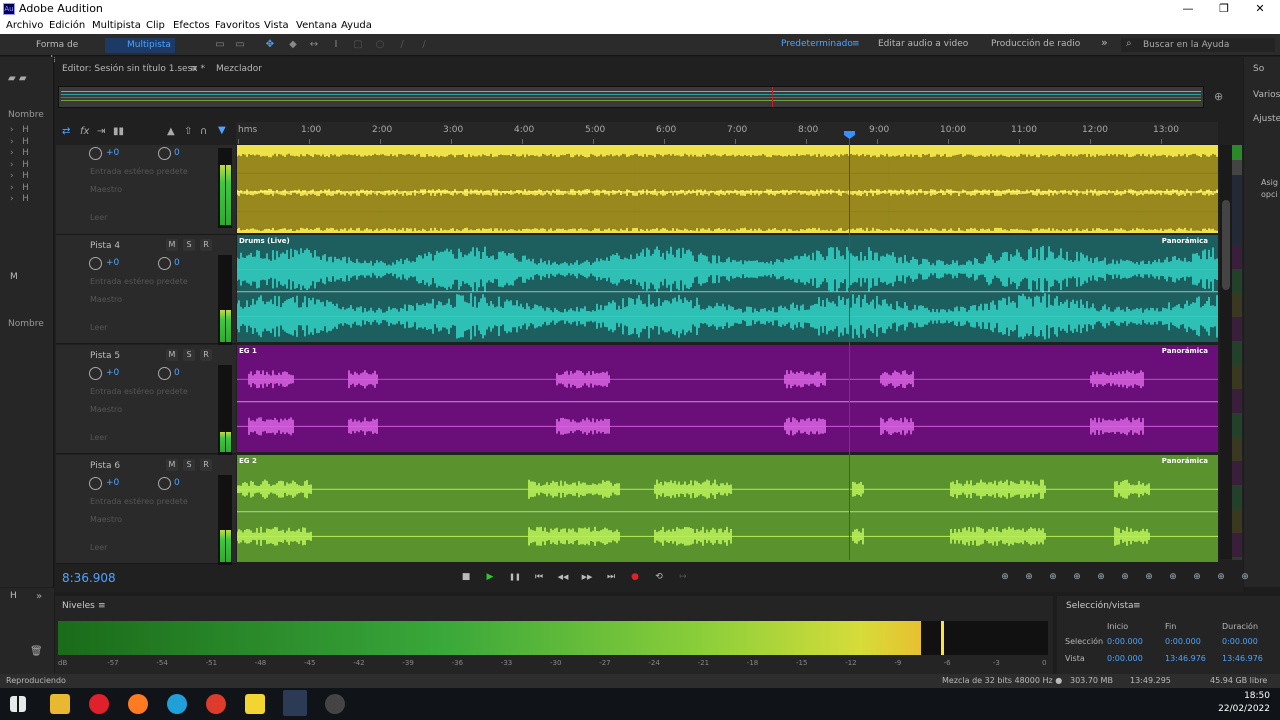 Image resolution: width=1280 pixels, height=720 pixels. I want to click on view-duration: 13:46.976, so click(1242, 658).